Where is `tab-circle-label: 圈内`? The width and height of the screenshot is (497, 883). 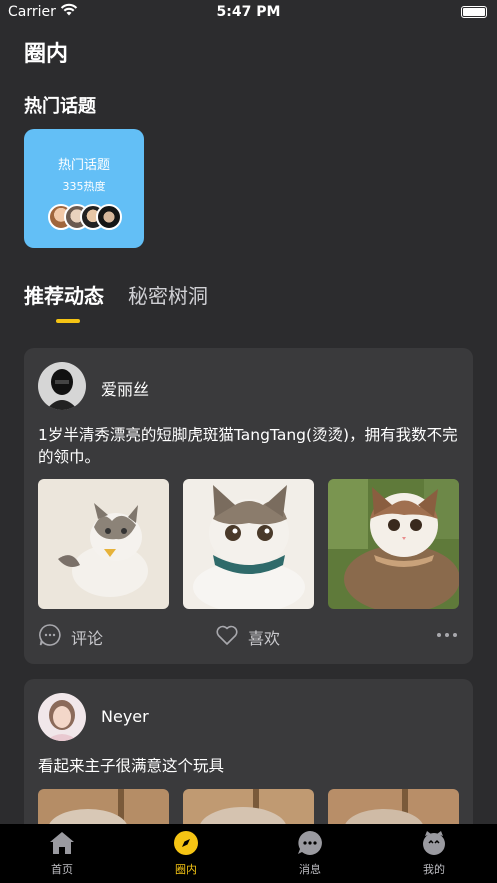
tab-circle-label: 圈内 is located at coordinates (186, 869).